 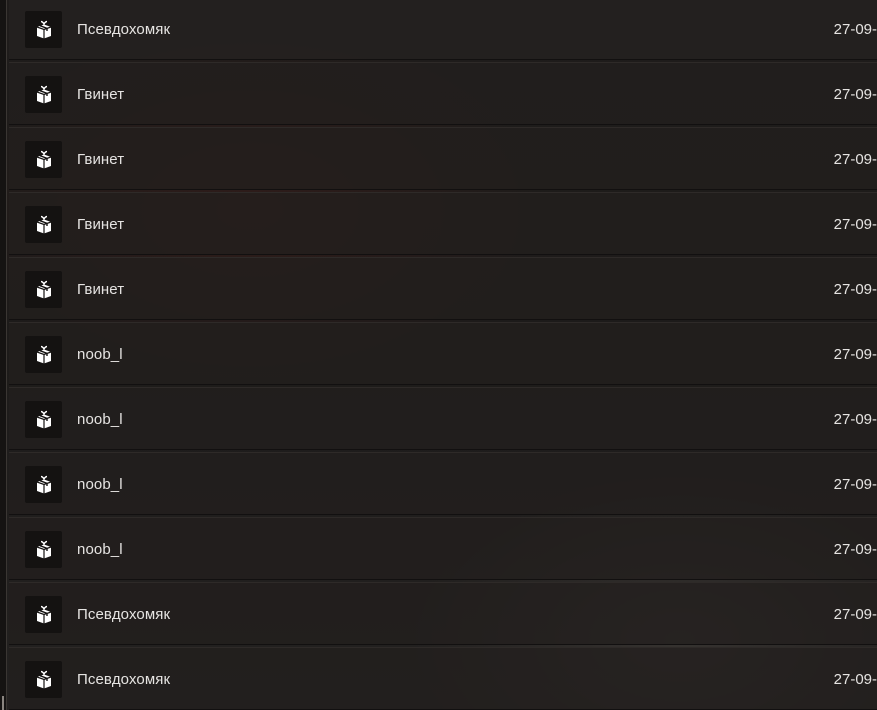 What do you see at coordinates (3, 355) in the screenshot?
I see `left-panel-edge` at bounding box center [3, 355].